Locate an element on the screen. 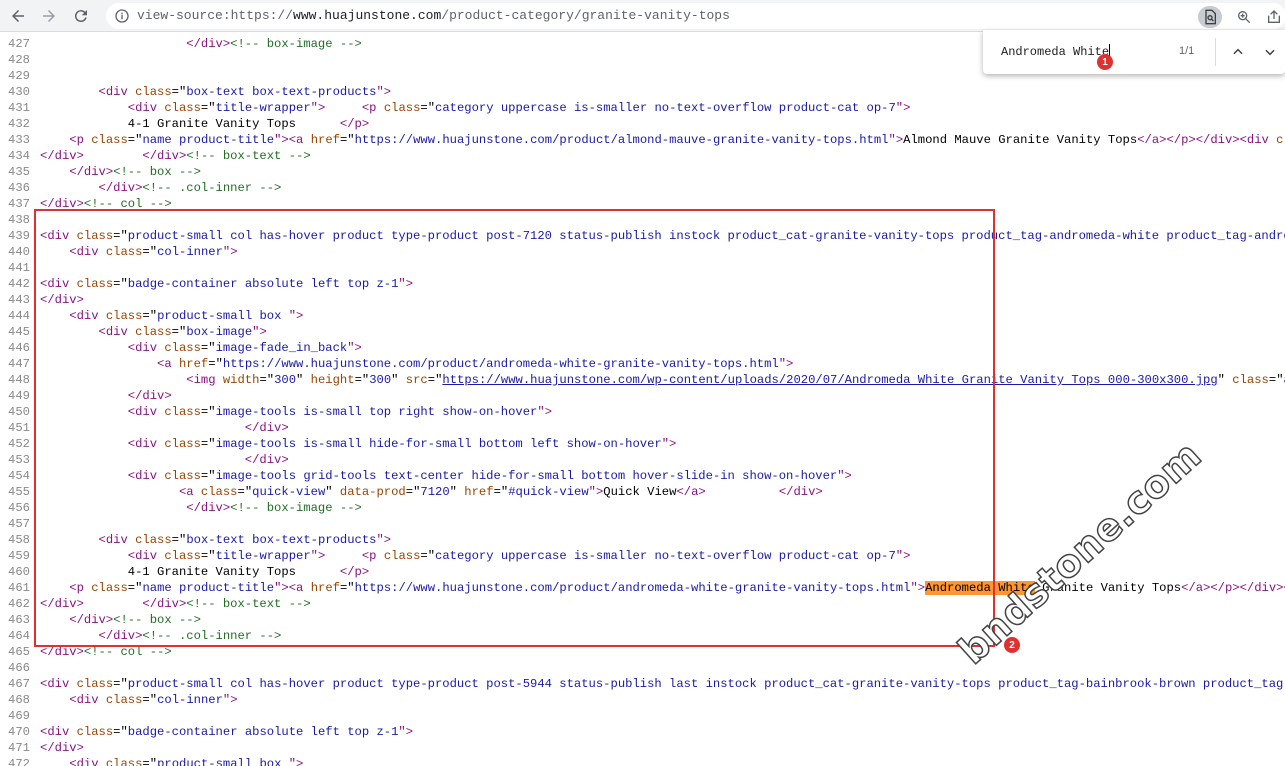 This screenshot has height=766, width=1285. code-token: <!-- col --> is located at coordinates (127, 652).